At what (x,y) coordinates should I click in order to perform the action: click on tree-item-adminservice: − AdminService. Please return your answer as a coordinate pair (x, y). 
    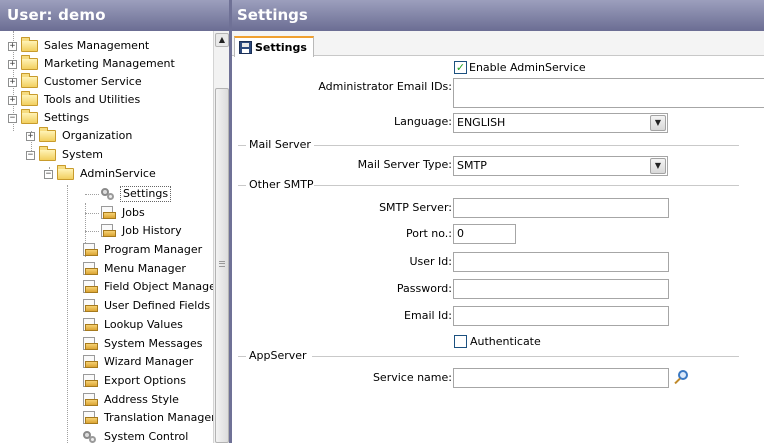
    Looking at the image, I should click on (101, 174).